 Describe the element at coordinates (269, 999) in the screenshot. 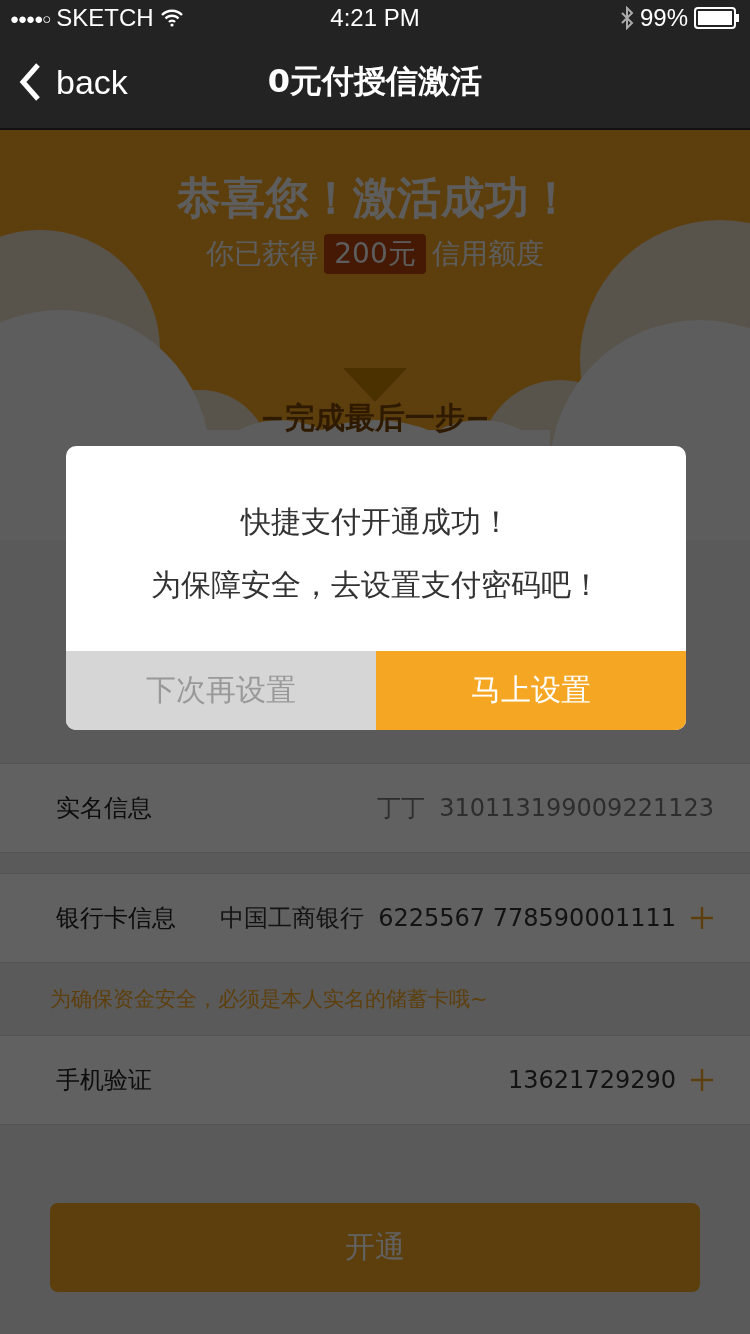

I see `warning-note: 为确保资金安全，必须是本人实名的储蓄卡哦~` at that location.